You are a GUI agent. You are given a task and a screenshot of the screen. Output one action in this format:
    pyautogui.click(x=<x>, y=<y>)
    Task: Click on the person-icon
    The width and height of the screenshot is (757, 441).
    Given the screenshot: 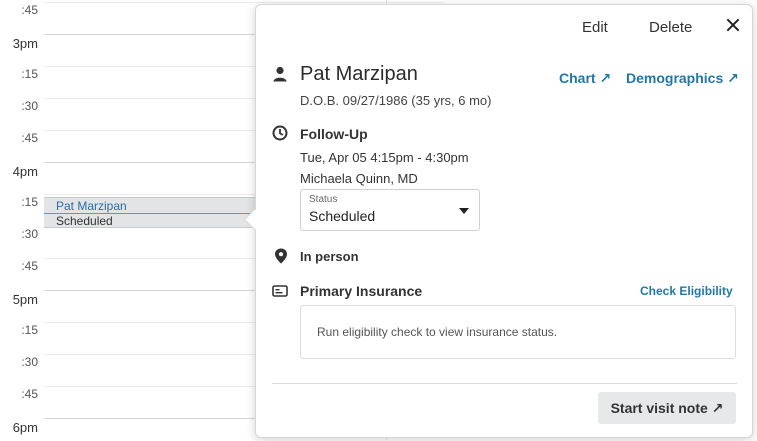 What is the action you would take?
    pyautogui.click(x=280, y=74)
    